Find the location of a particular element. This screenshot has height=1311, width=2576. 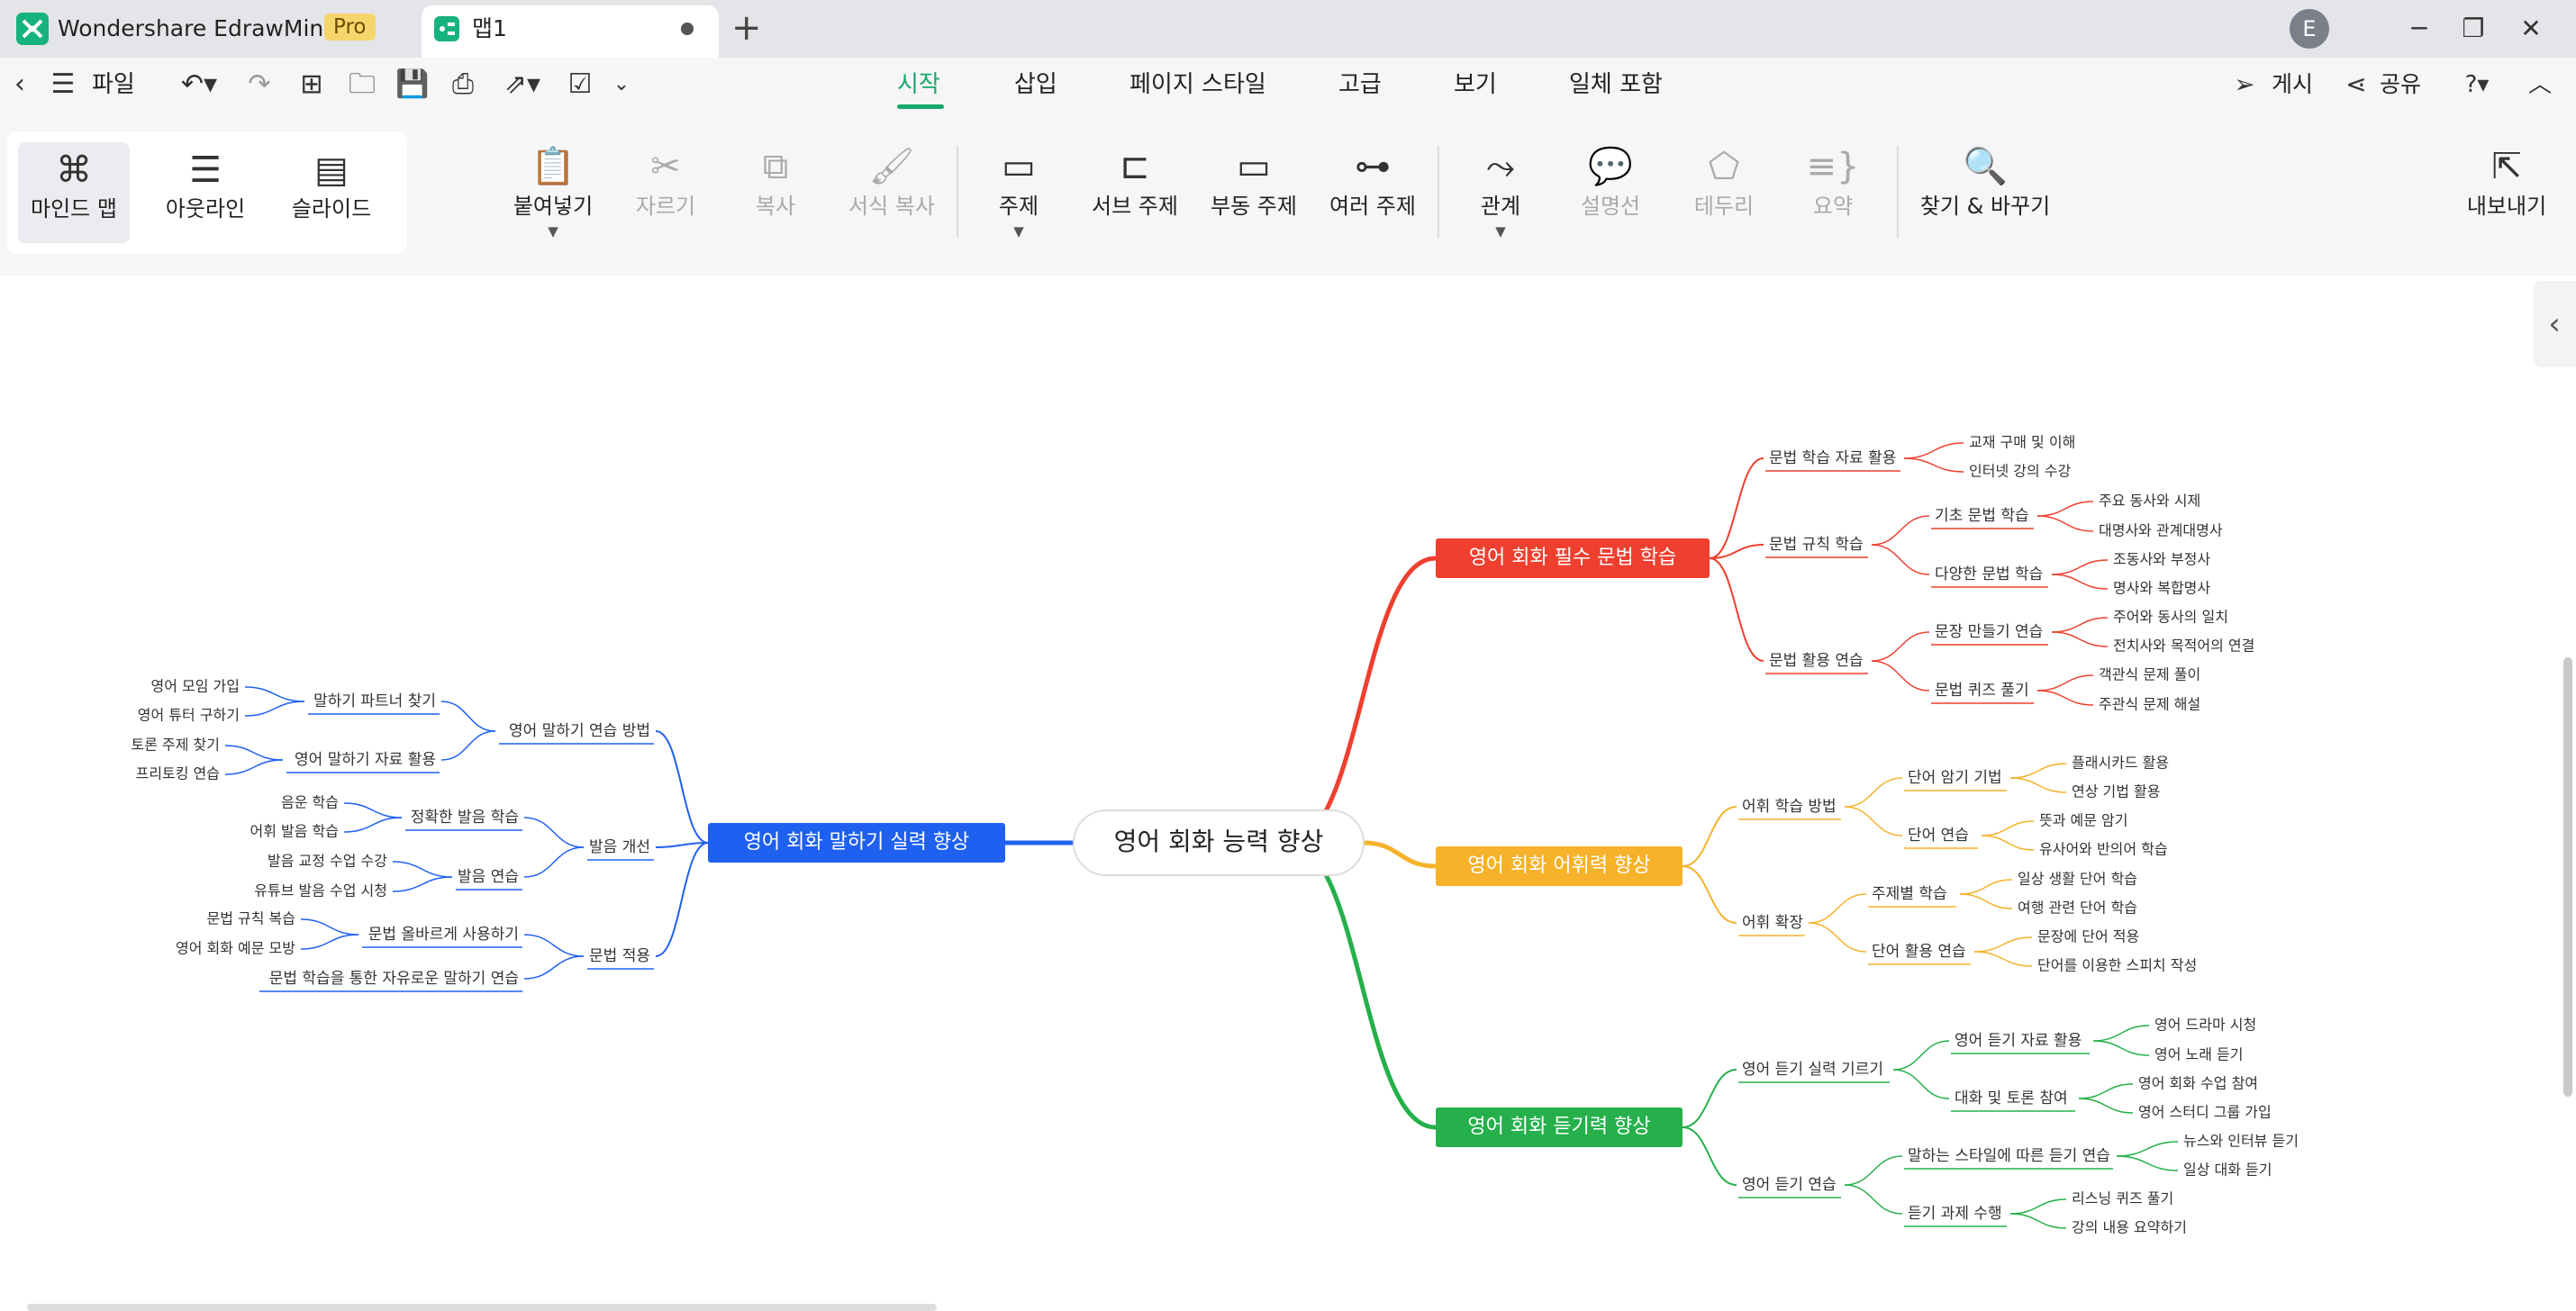

leaf-topic: 어휘 발음 학습 is located at coordinates (295, 831).